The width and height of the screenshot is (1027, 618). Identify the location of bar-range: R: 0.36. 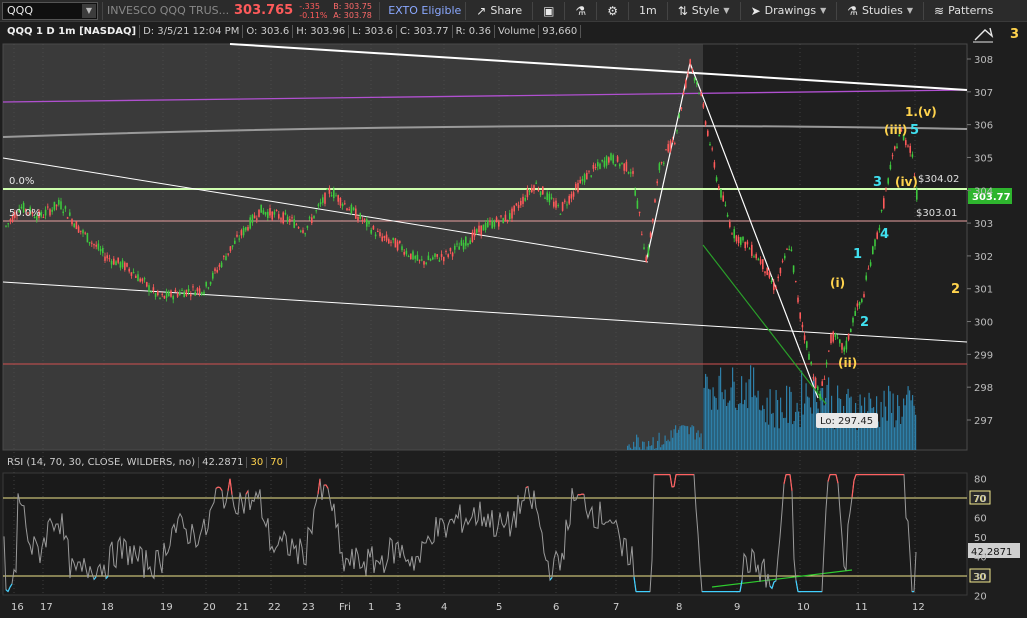
(474, 31).